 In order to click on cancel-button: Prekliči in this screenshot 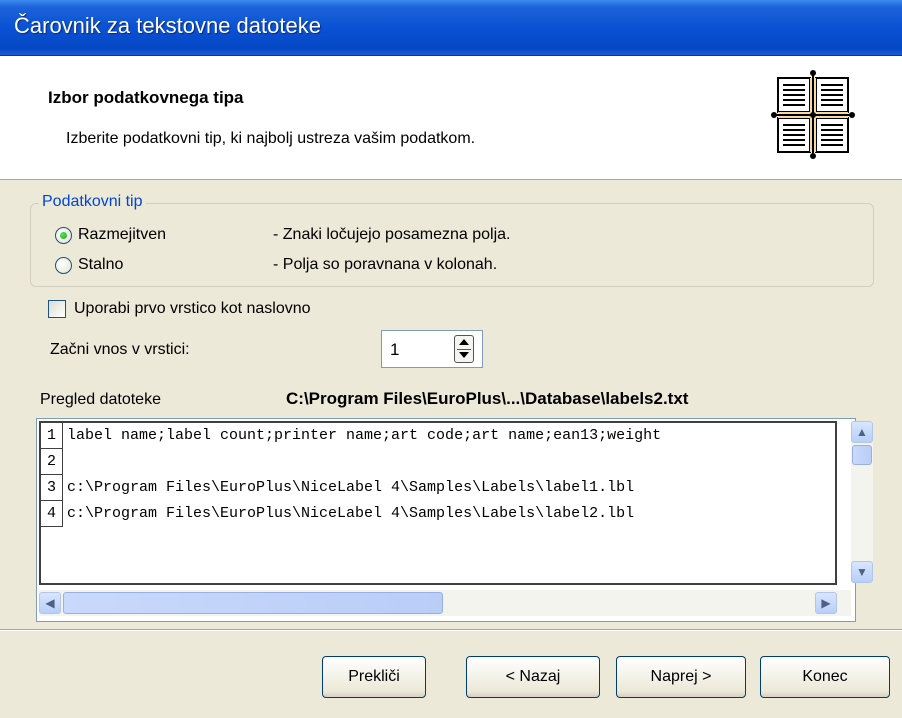, I will do `click(374, 677)`.